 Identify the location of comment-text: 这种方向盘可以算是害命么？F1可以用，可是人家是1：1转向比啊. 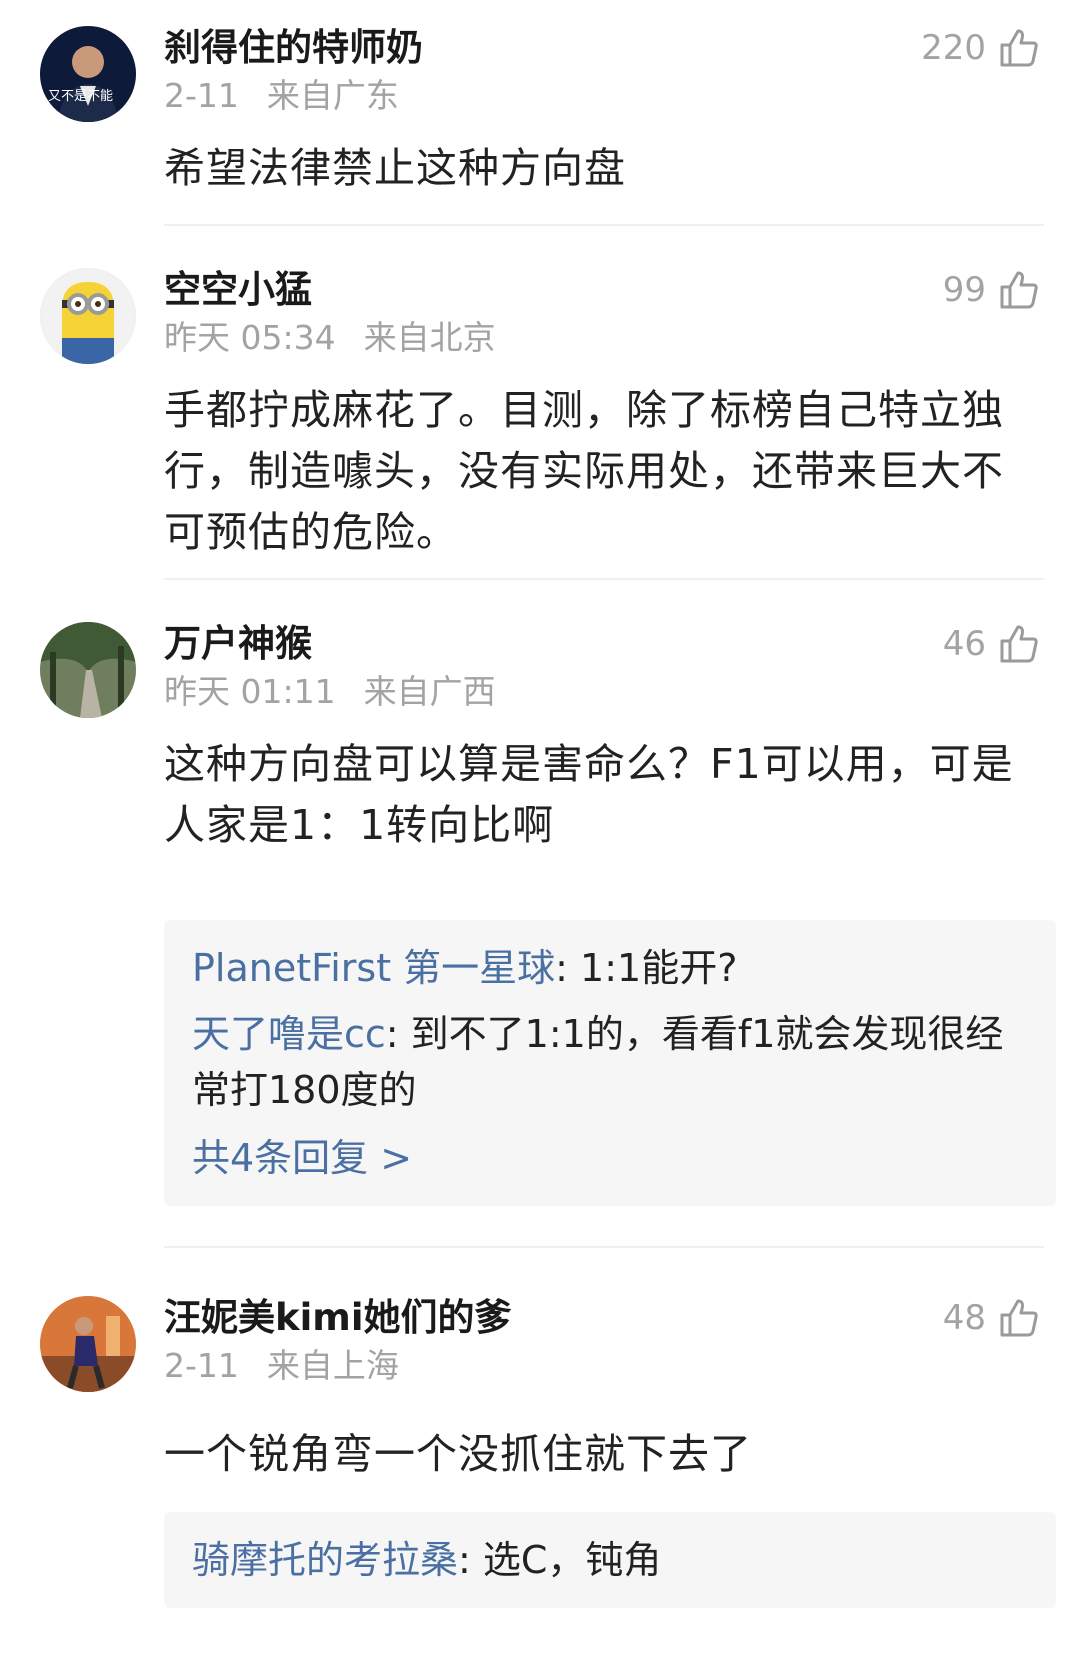
(589, 794).